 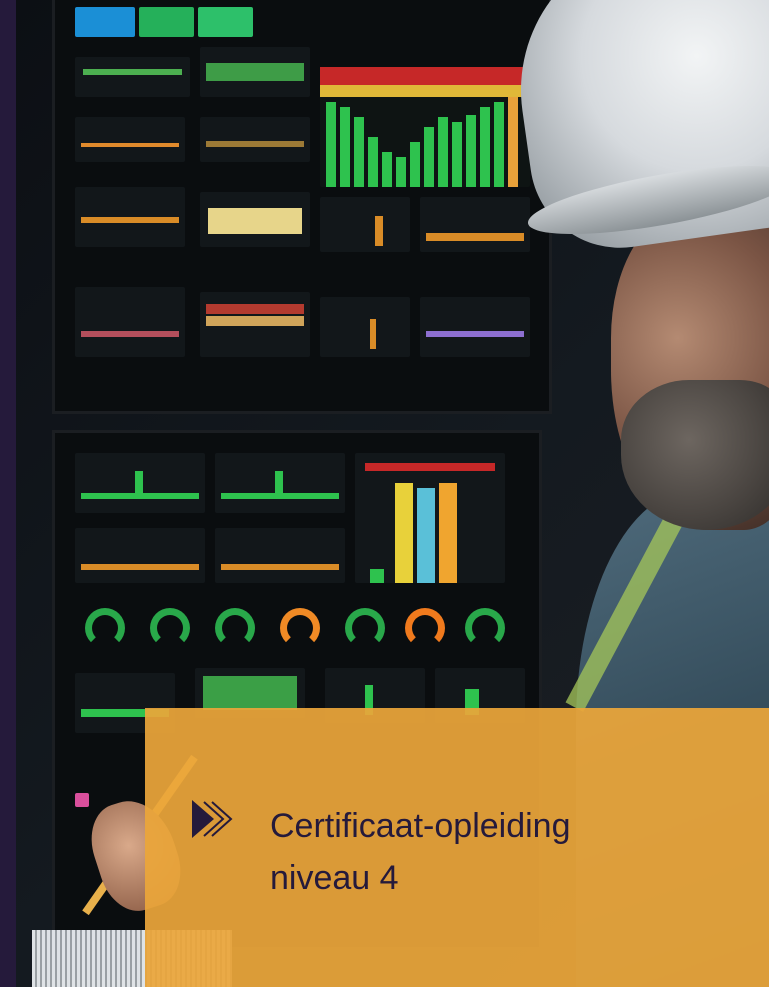 I want to click on course-title-line-2: niveau 4, so click(x=334, y=878).